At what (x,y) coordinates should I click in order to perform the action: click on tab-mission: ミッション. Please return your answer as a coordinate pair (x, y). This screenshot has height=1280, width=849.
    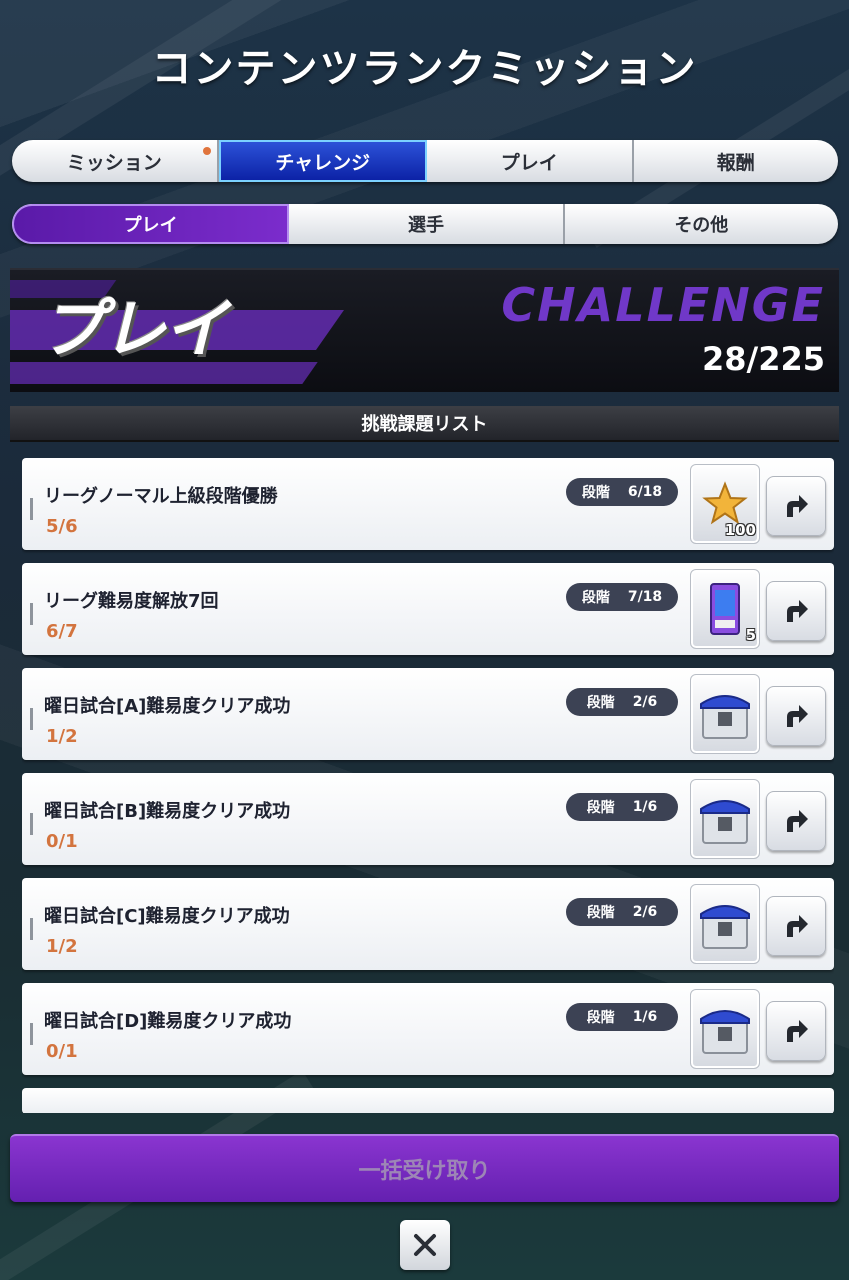
    Looking at the image, I should click on (115, 161).